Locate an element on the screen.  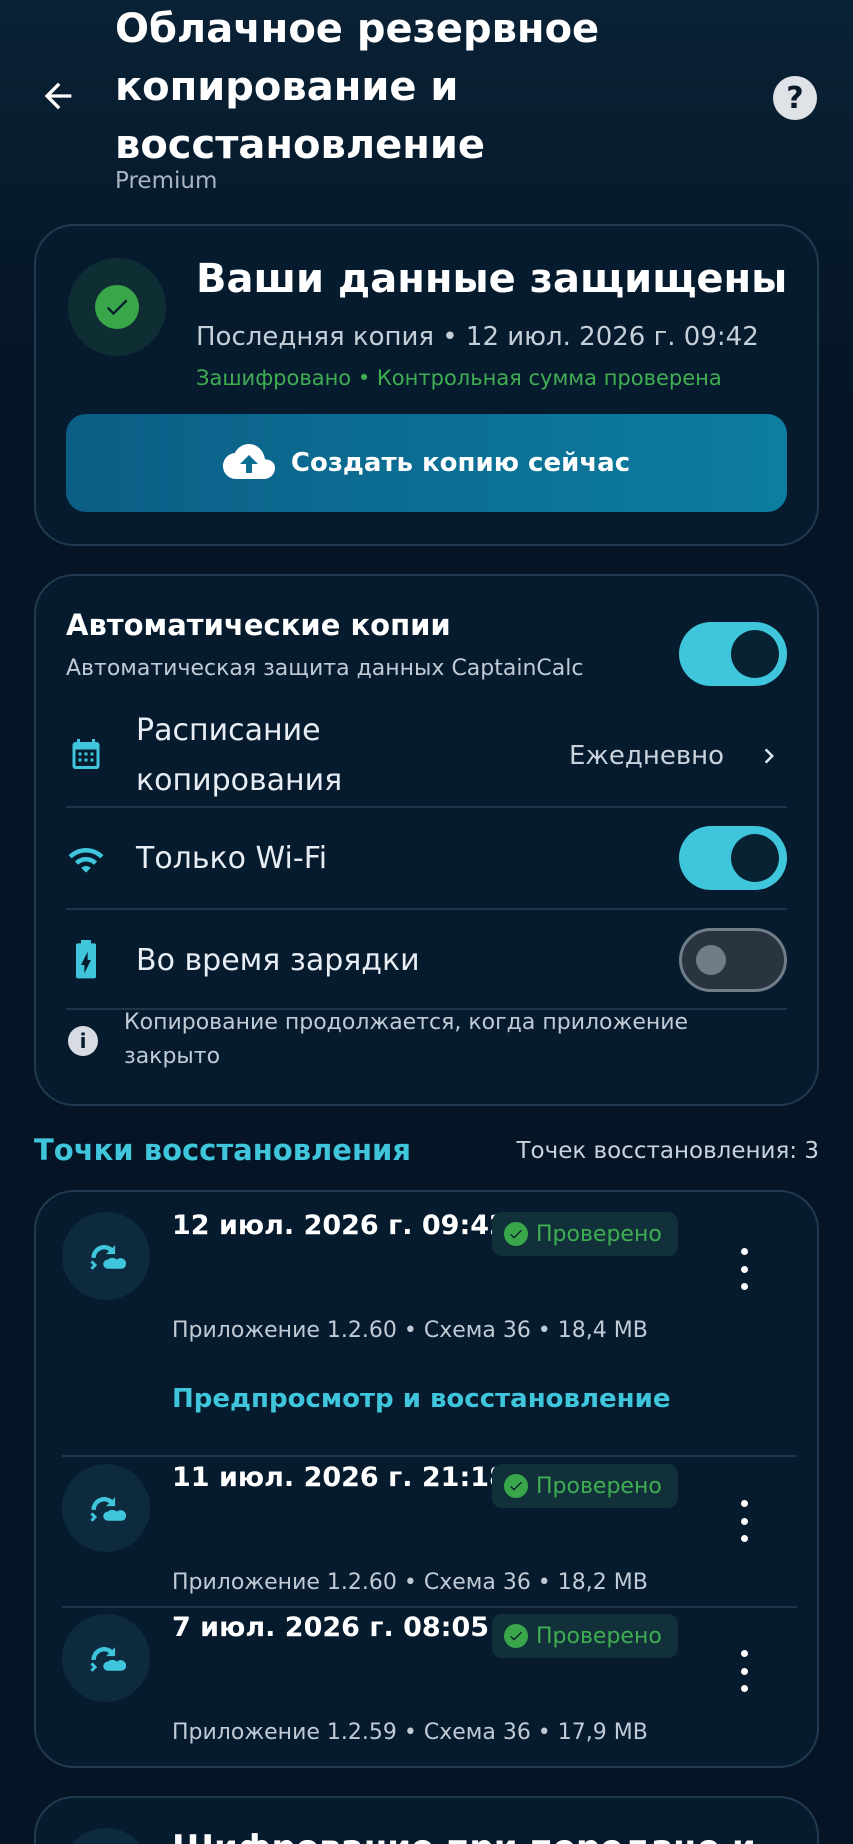
schedule-value: Ежедневно is located at coordinates (646, 756).